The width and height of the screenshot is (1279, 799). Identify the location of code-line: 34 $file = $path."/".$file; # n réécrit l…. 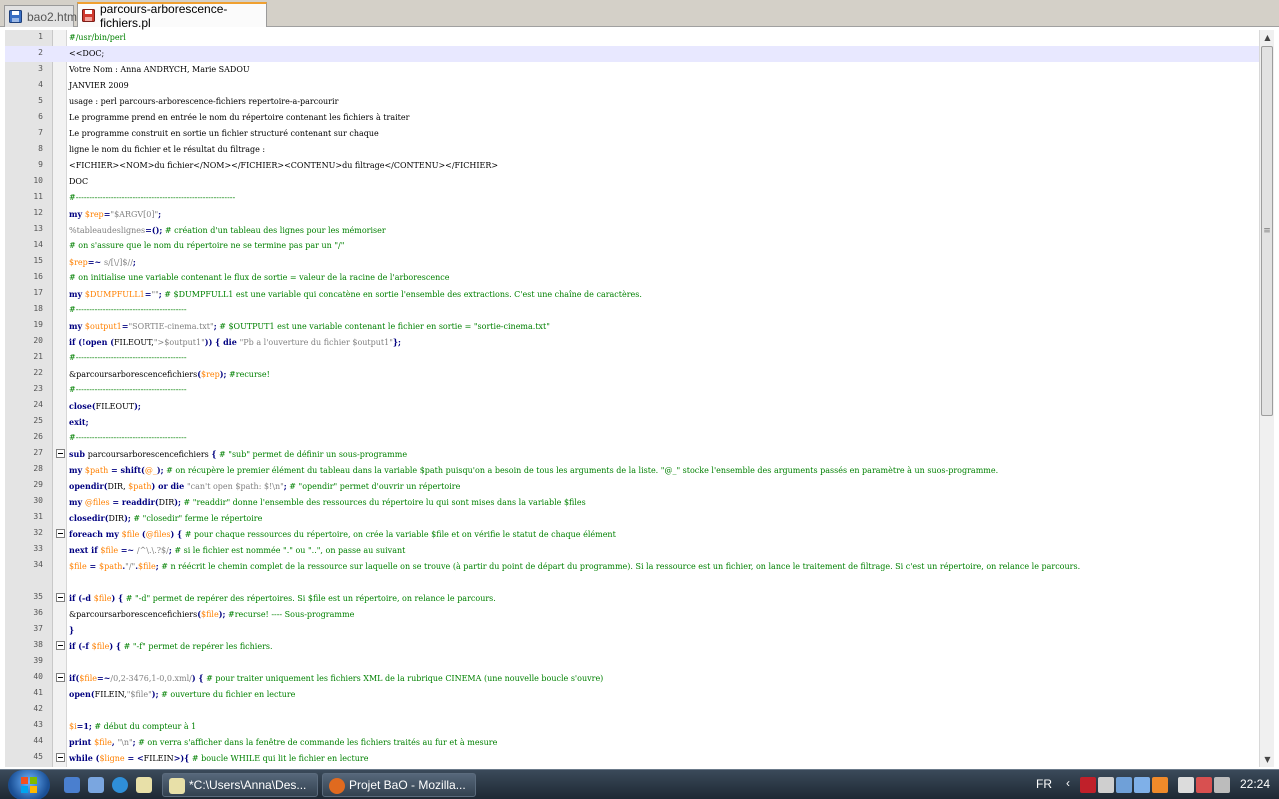
(632, 574).